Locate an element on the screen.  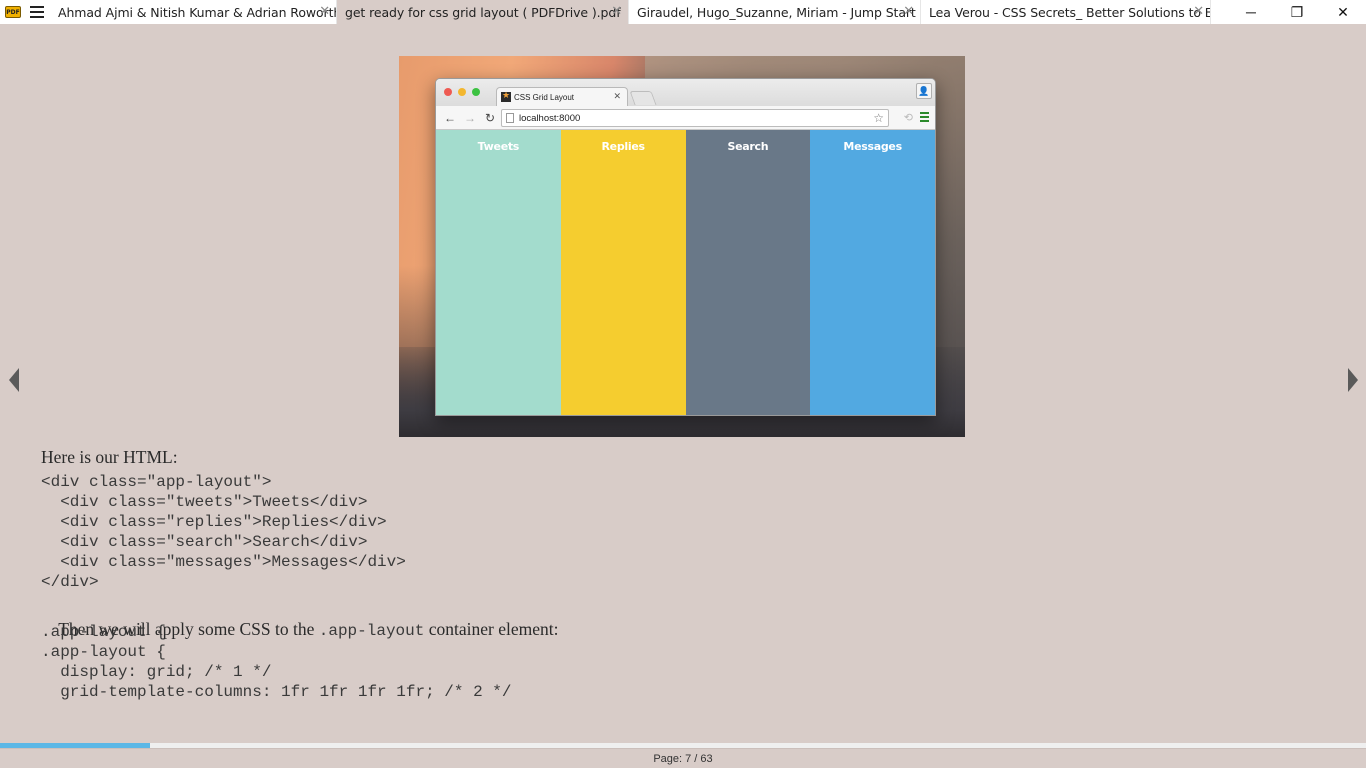
app-logo-icon: PDF is located at coordinates (13, 12).